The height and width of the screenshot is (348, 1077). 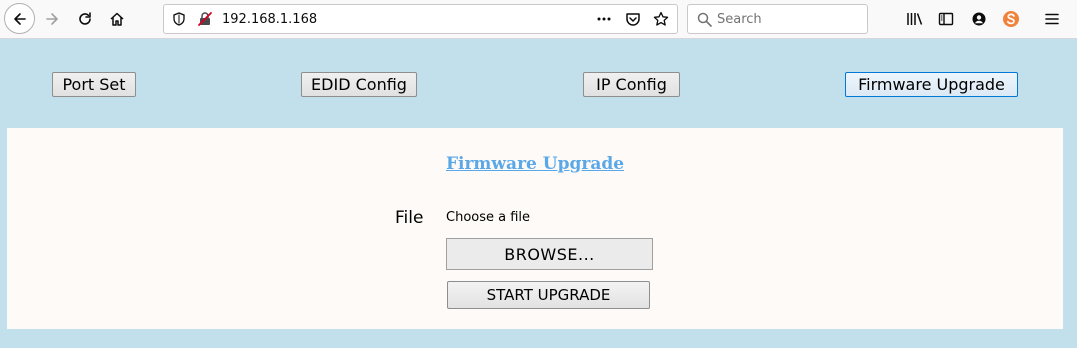 What do you see at coordinates (548, 295) in the screenshot?
I see `start-upgrade-button: START UPGRADE` at bounding box center [548, 295].